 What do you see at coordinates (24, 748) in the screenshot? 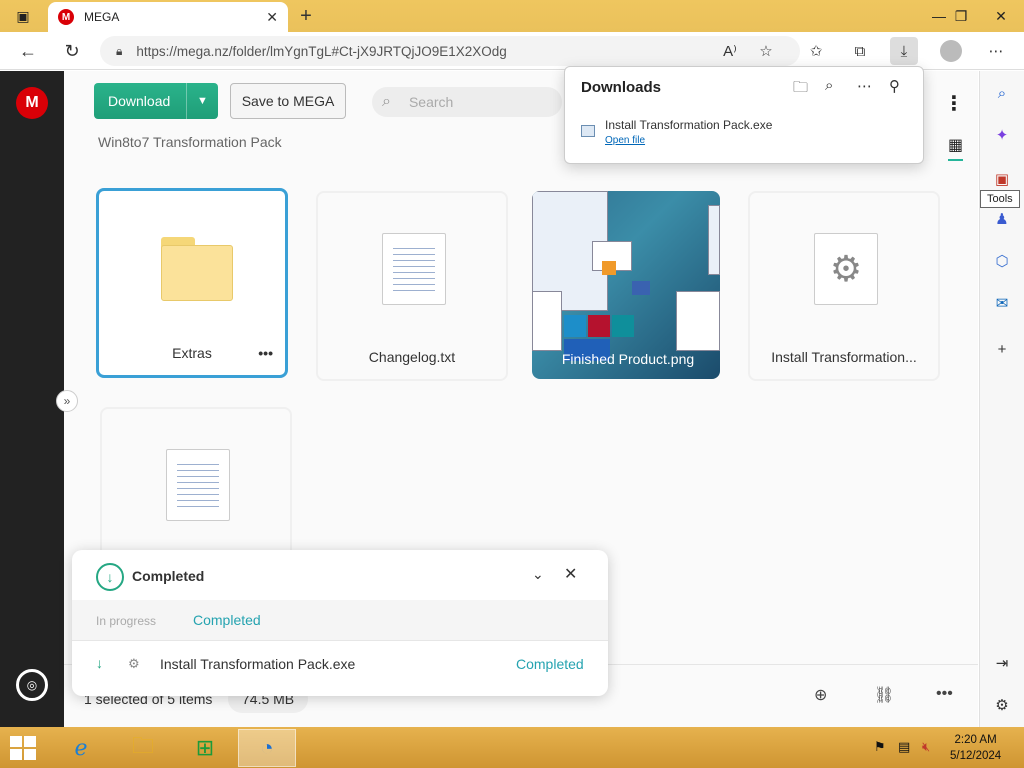
I see `start-button` at bounding box center [24, 748].